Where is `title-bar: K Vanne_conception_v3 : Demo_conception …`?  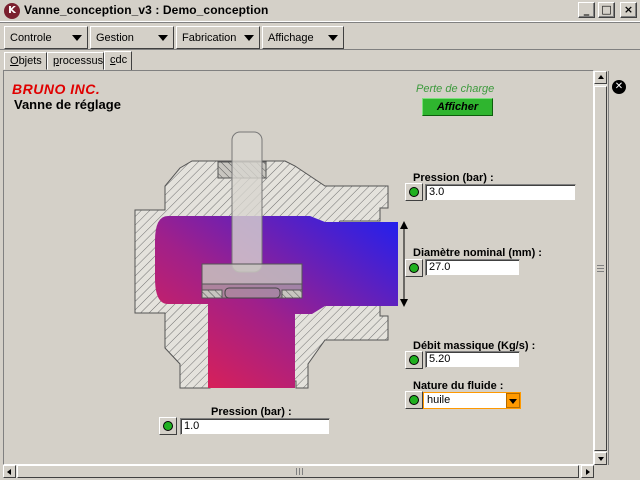 title-bar: K Vanne_conception_v3 : Demo_conception … is located at coordinates (320, 11).